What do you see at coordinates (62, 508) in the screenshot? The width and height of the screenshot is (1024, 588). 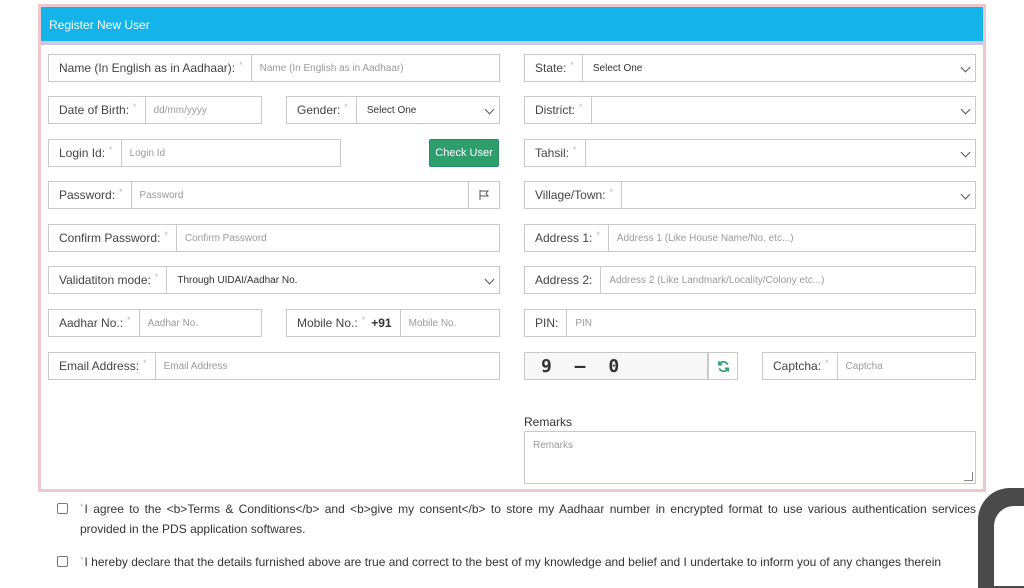 I see `terms-checkbox` at bounding box center [62, 508].